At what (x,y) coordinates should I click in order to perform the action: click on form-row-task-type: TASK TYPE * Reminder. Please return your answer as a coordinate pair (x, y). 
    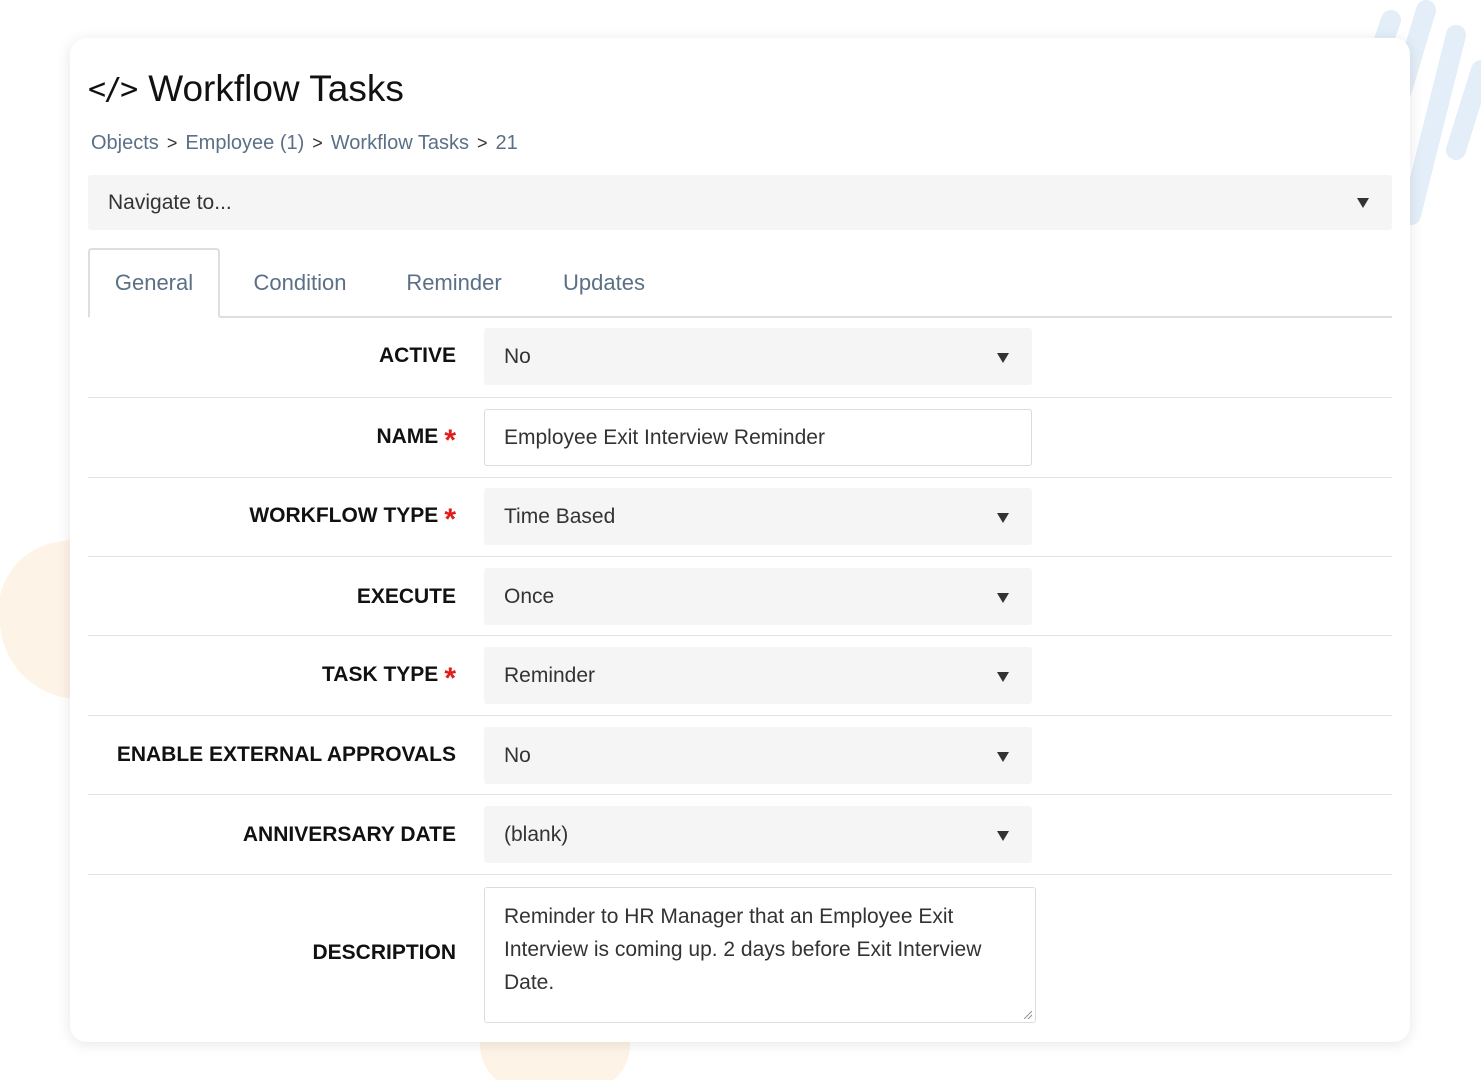
    Looking at the image, I should click on (740, 676).